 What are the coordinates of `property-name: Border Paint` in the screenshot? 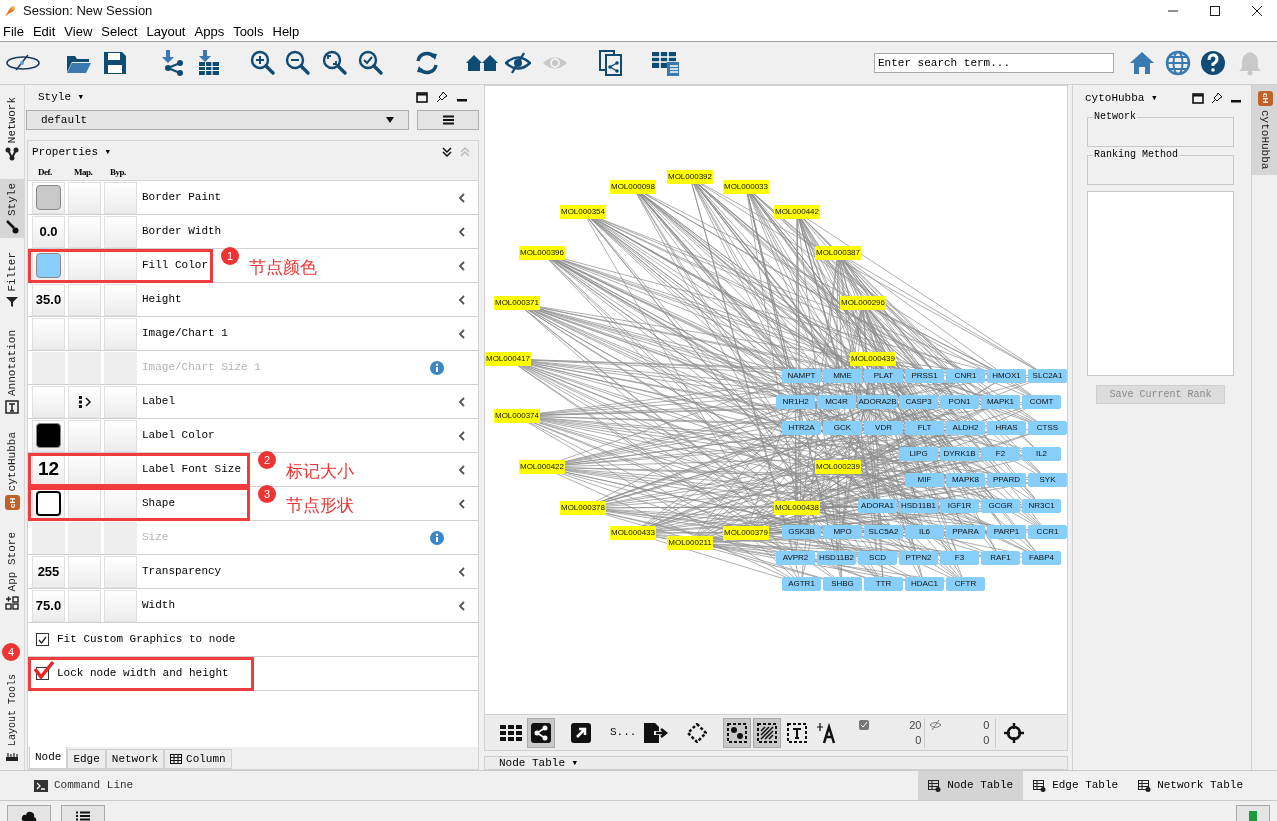 It's located at (182, 197).